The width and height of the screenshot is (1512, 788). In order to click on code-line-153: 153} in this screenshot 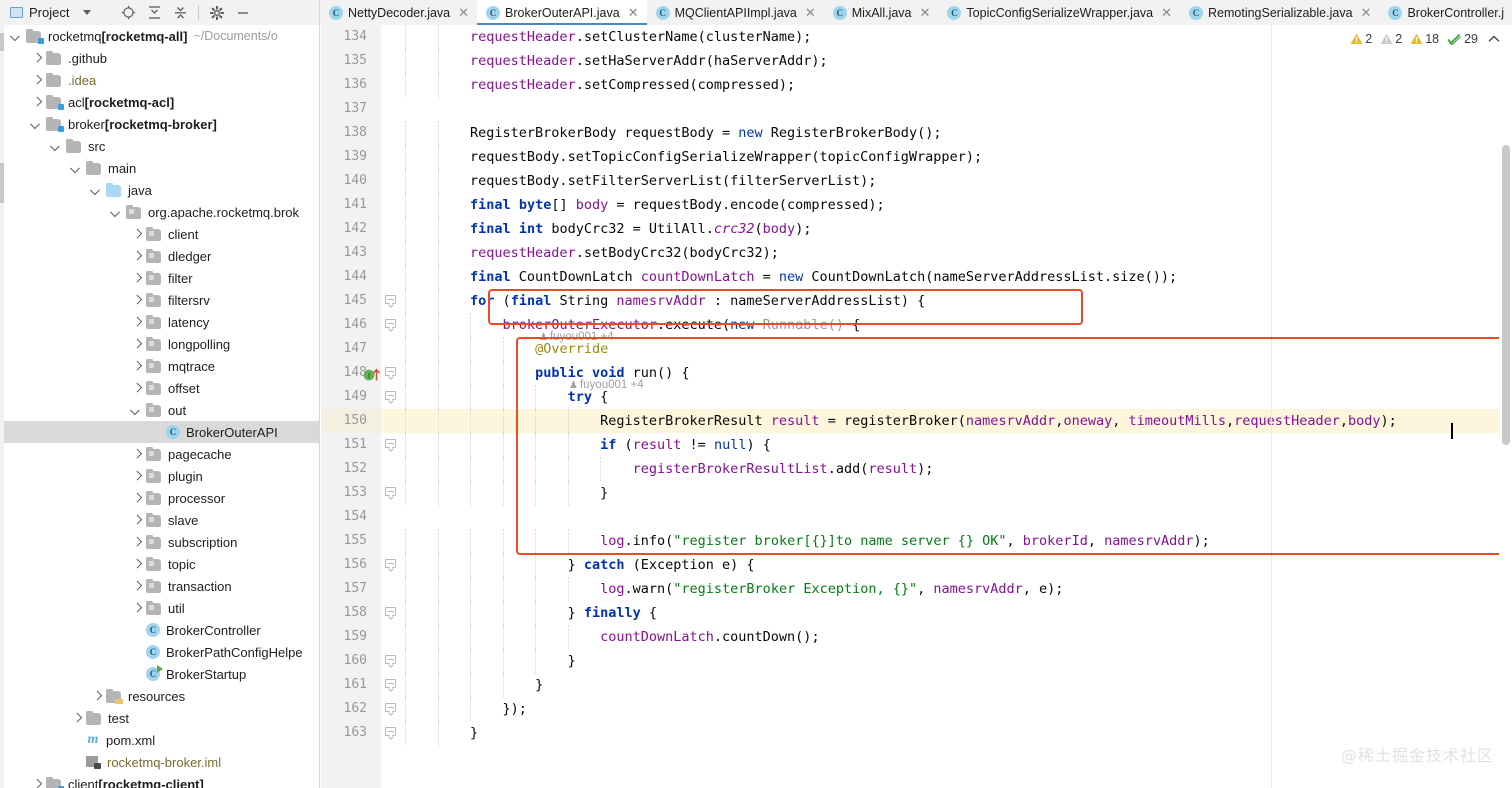, I will do `click(916, 493)`.